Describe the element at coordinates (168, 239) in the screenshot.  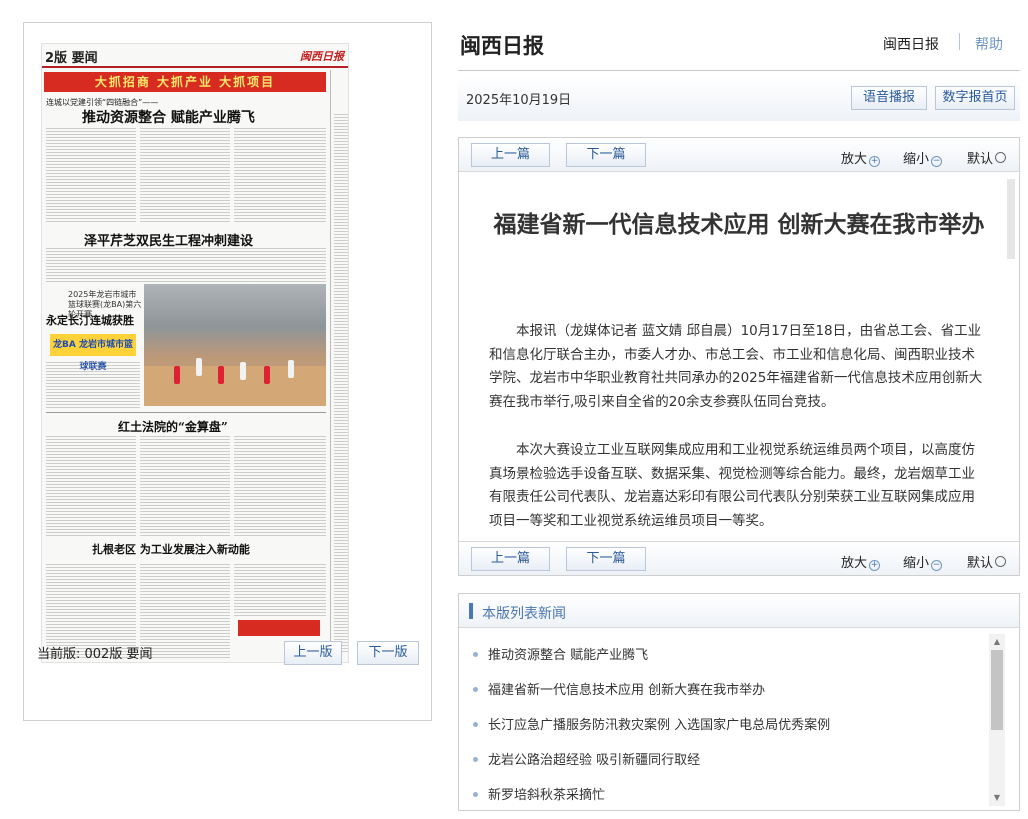
I see `paper-headline-2: 泽平芹芝双民生工程冲刺建设` at that location.